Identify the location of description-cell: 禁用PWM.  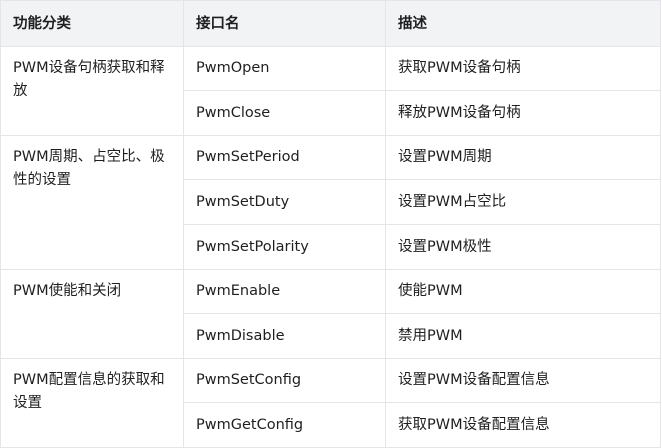
(523, 336).